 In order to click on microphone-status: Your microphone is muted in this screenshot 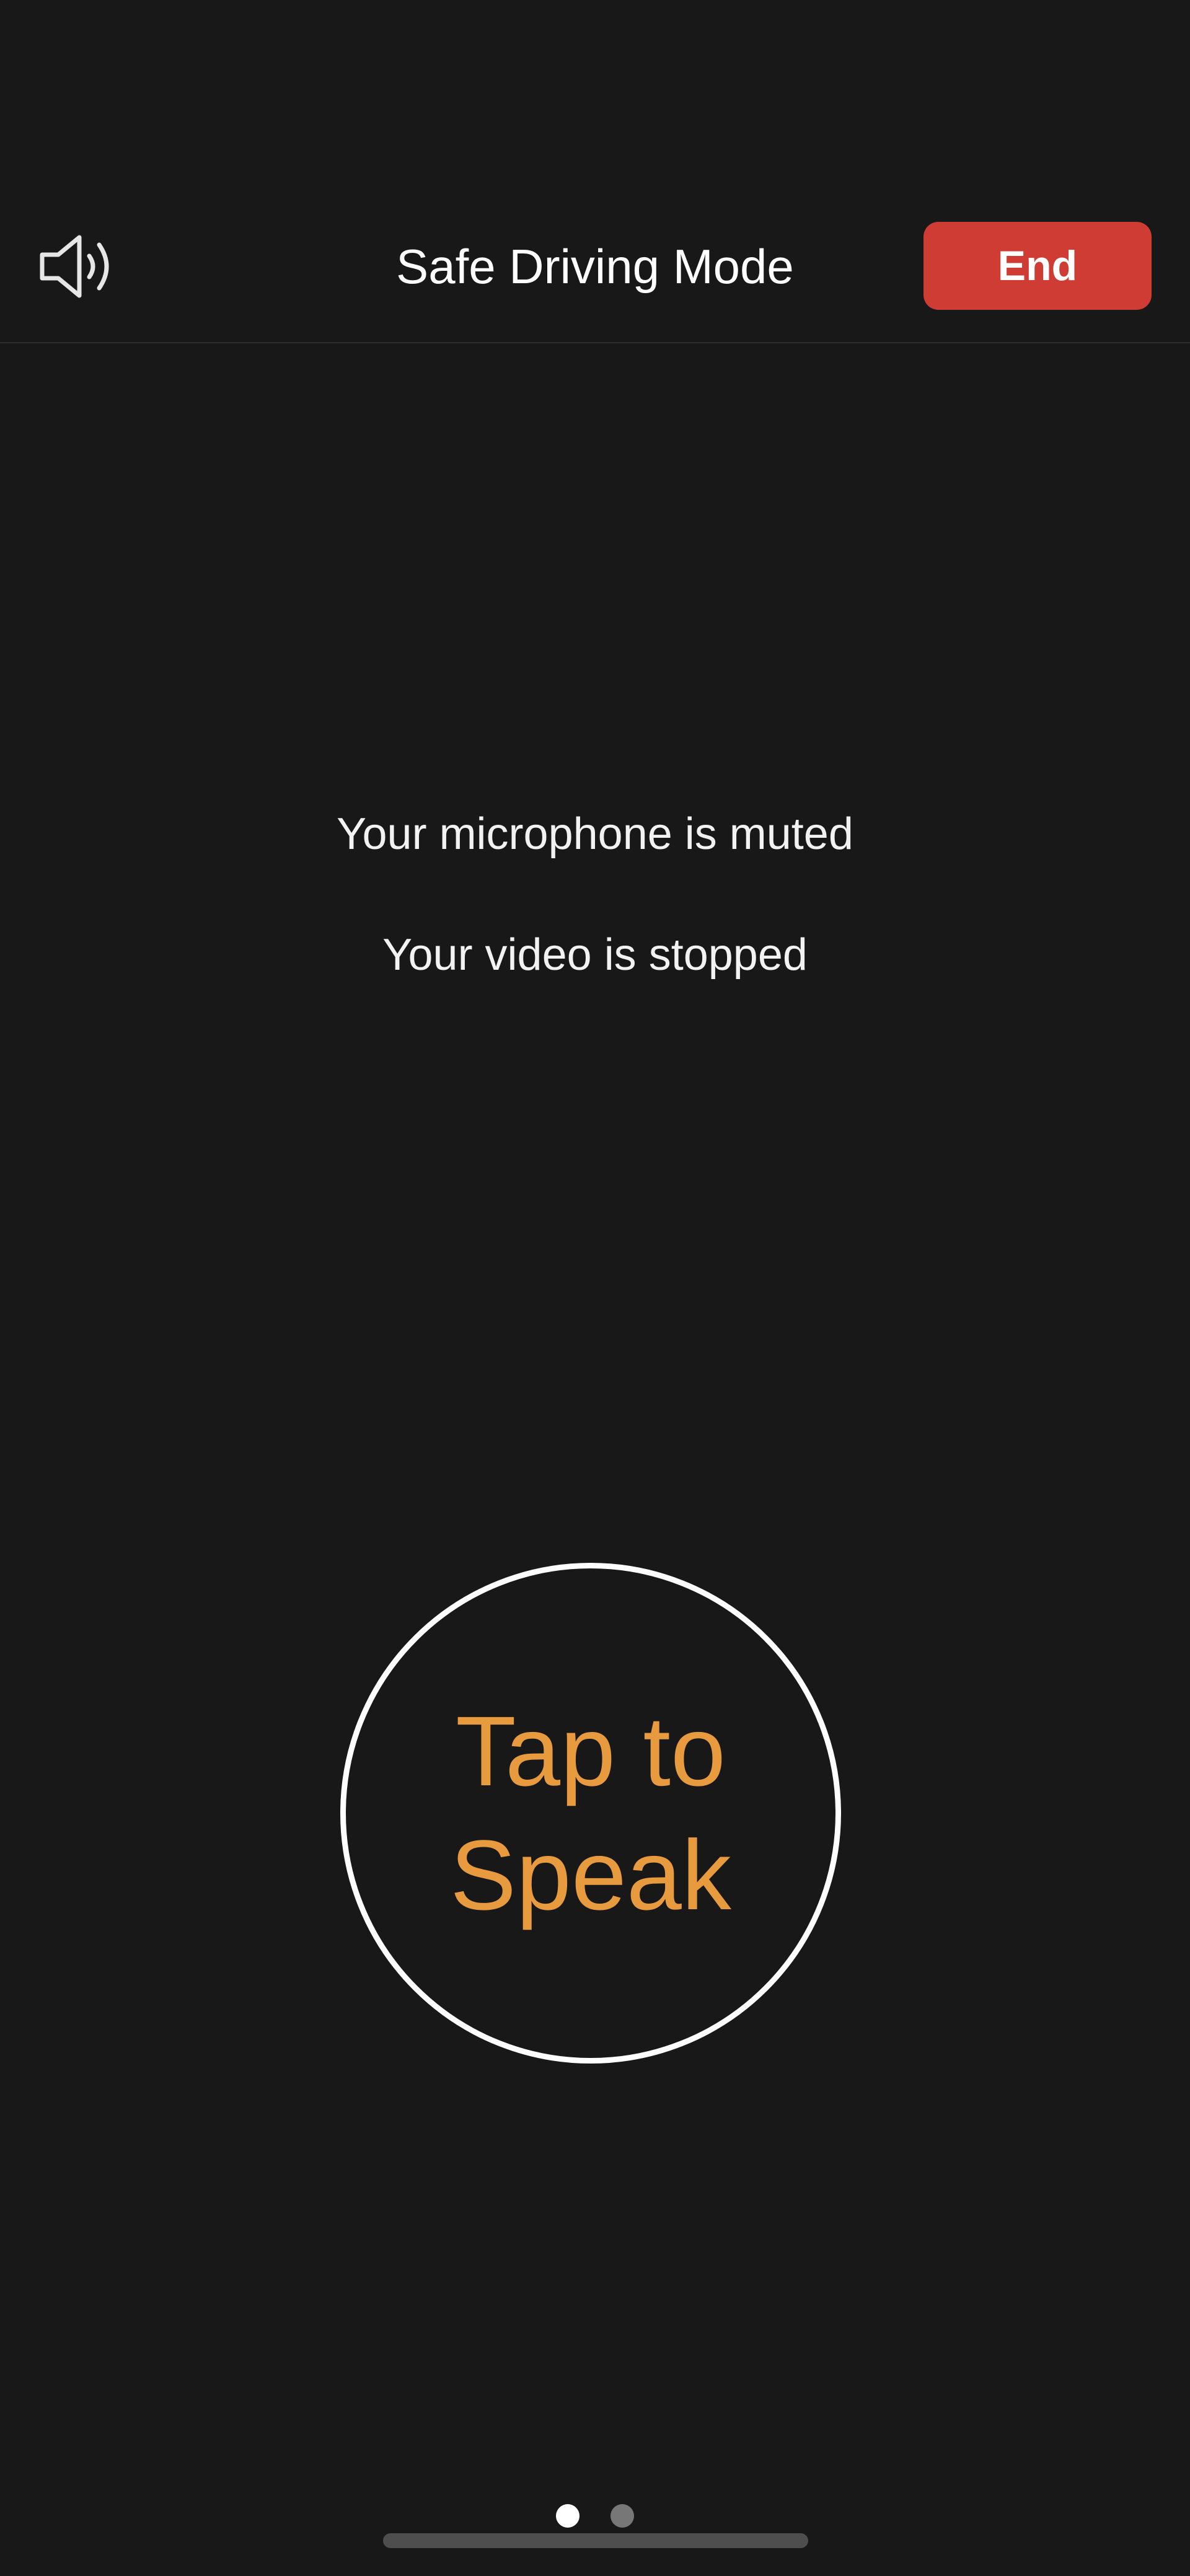, I will do `click(595, 834)`.